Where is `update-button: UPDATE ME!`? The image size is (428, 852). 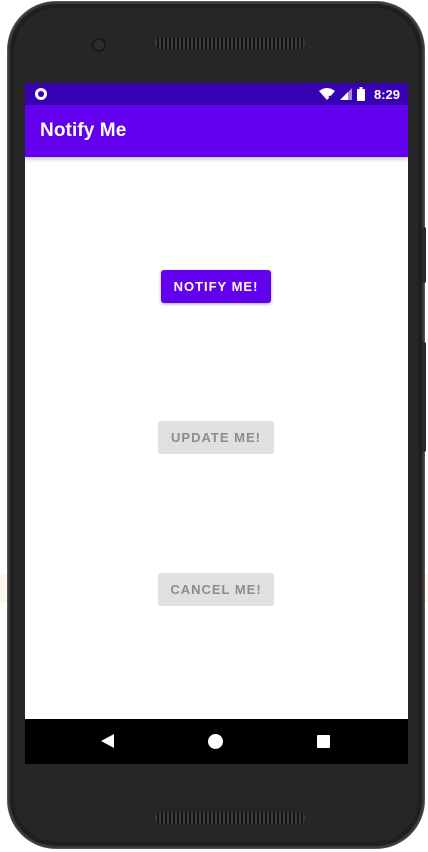
update-button: UPDATE ME! is located at coordinates (216, 437).